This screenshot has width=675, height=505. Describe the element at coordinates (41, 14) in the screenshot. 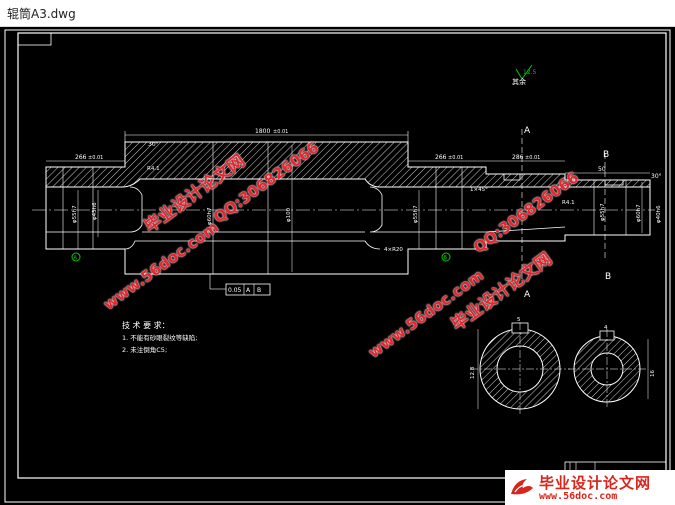

I see `window-title: 辊筒A3.dwg` at that location.